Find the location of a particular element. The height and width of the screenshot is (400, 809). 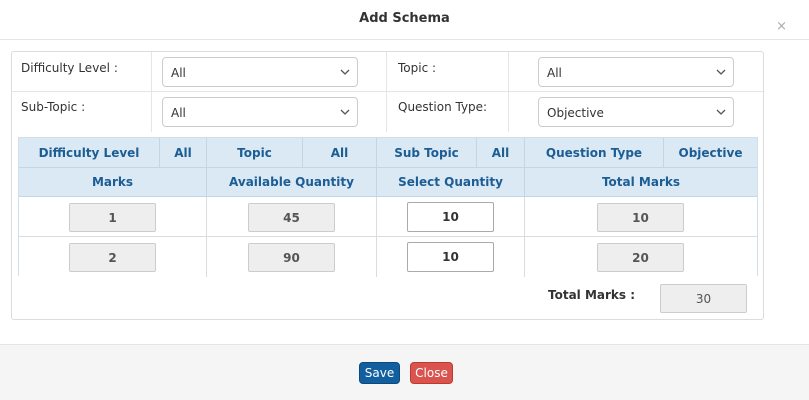

difficulty-level-value: All is located at coordinates (178, 73).